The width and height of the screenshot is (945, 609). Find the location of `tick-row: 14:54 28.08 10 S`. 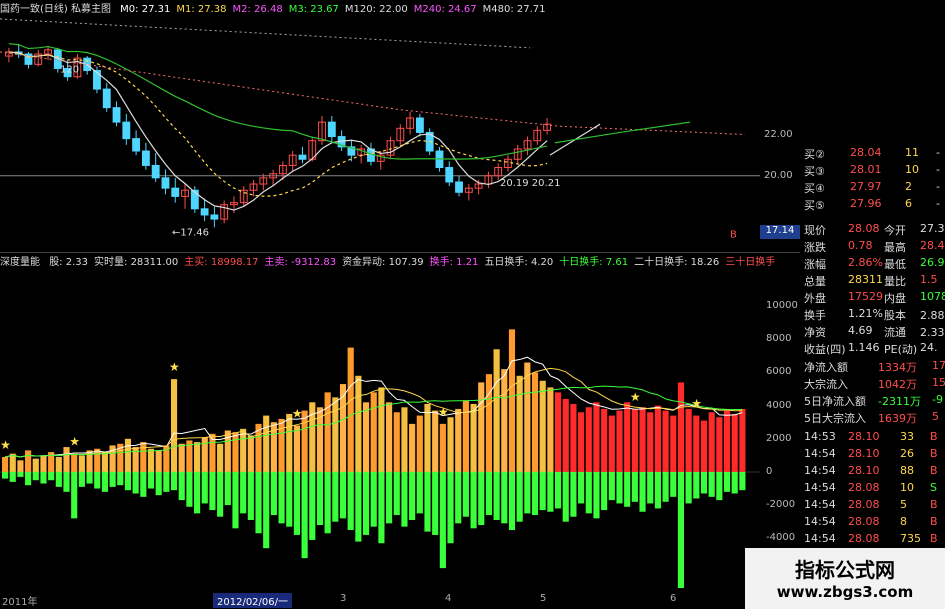

tick-row: 14:54 28.08 10 S is located at coordinates (852, 489).